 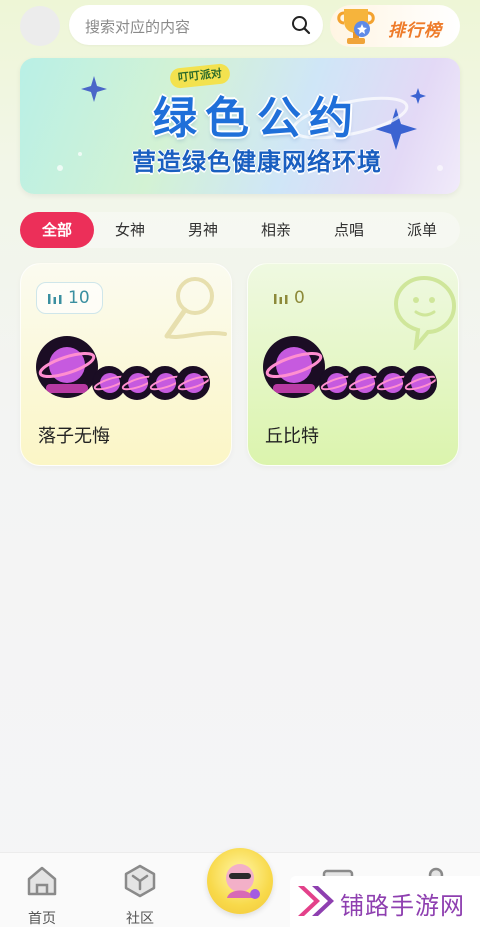 I want to click on count-value: 0, so click(x=299, y=298).